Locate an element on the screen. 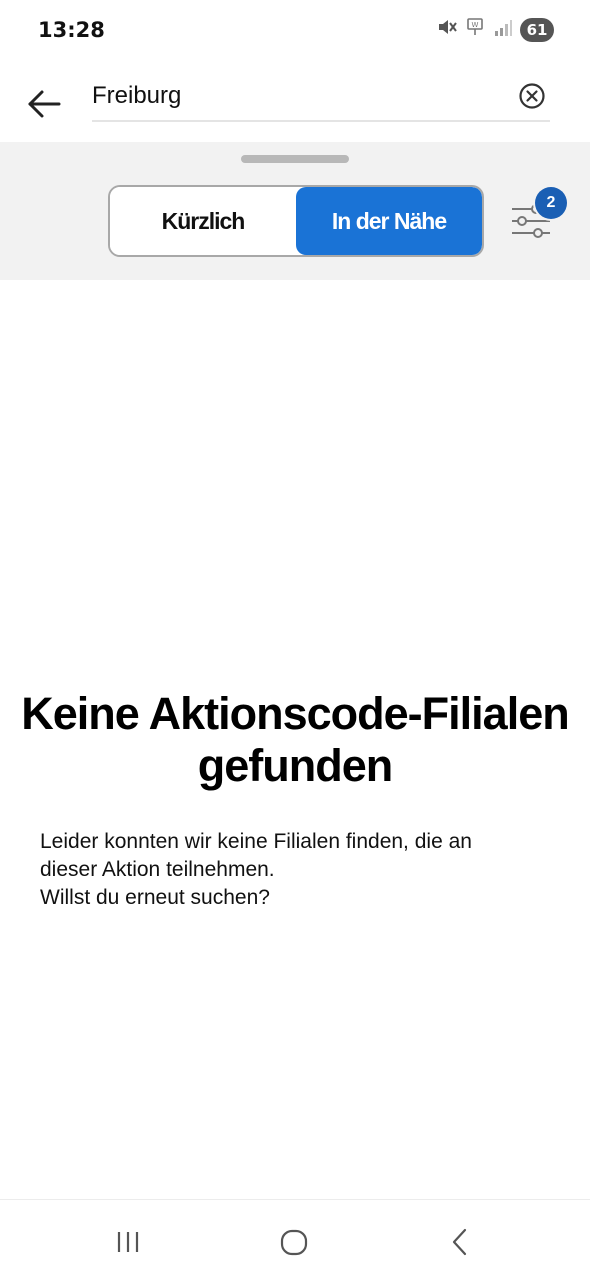 Image resolution: width=590 pixels, height=1279 pixels. system-back-button is located at coordinates (460, 1242).